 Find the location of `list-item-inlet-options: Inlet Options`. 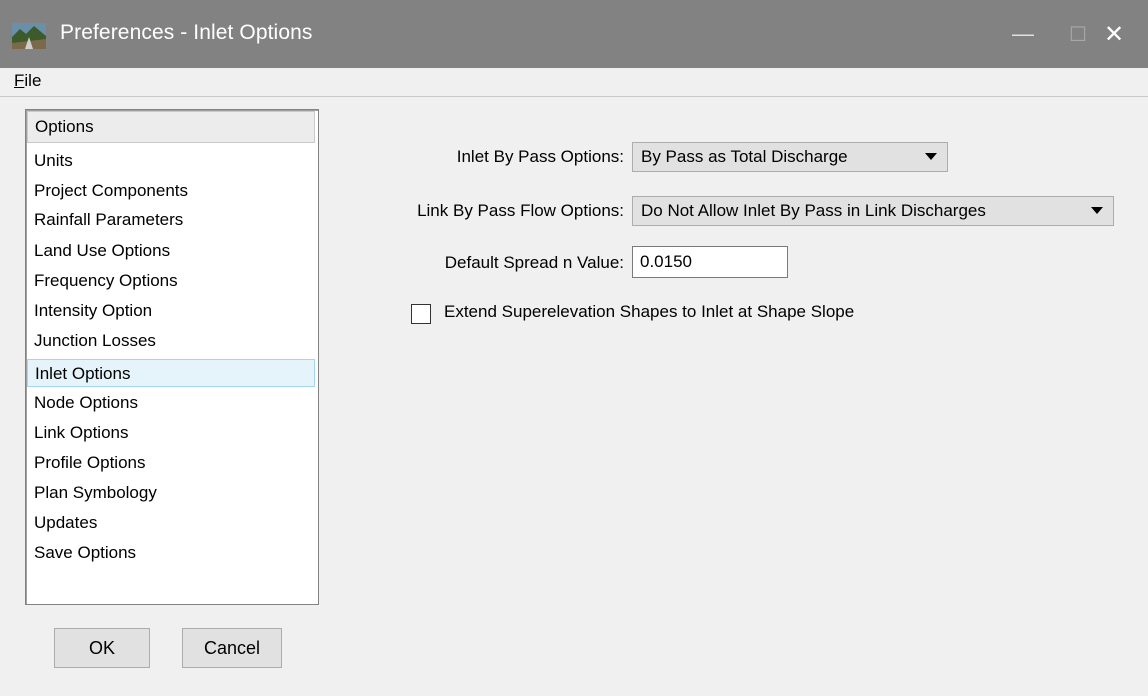

list-item-inlet-options: Inlet Options is located at coordinates (171, 373).